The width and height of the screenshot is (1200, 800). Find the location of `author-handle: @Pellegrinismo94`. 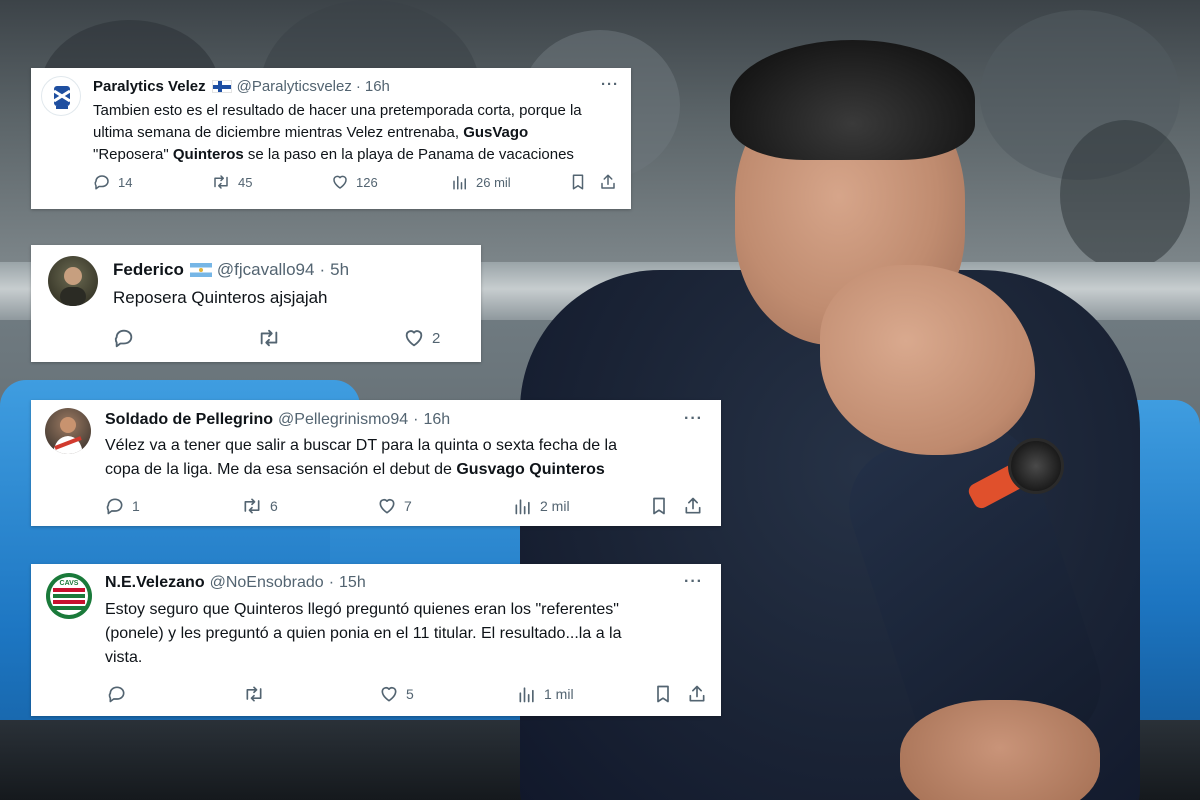

author-handle: @Pellegrinismo94 is located at coordinates (343, 420).